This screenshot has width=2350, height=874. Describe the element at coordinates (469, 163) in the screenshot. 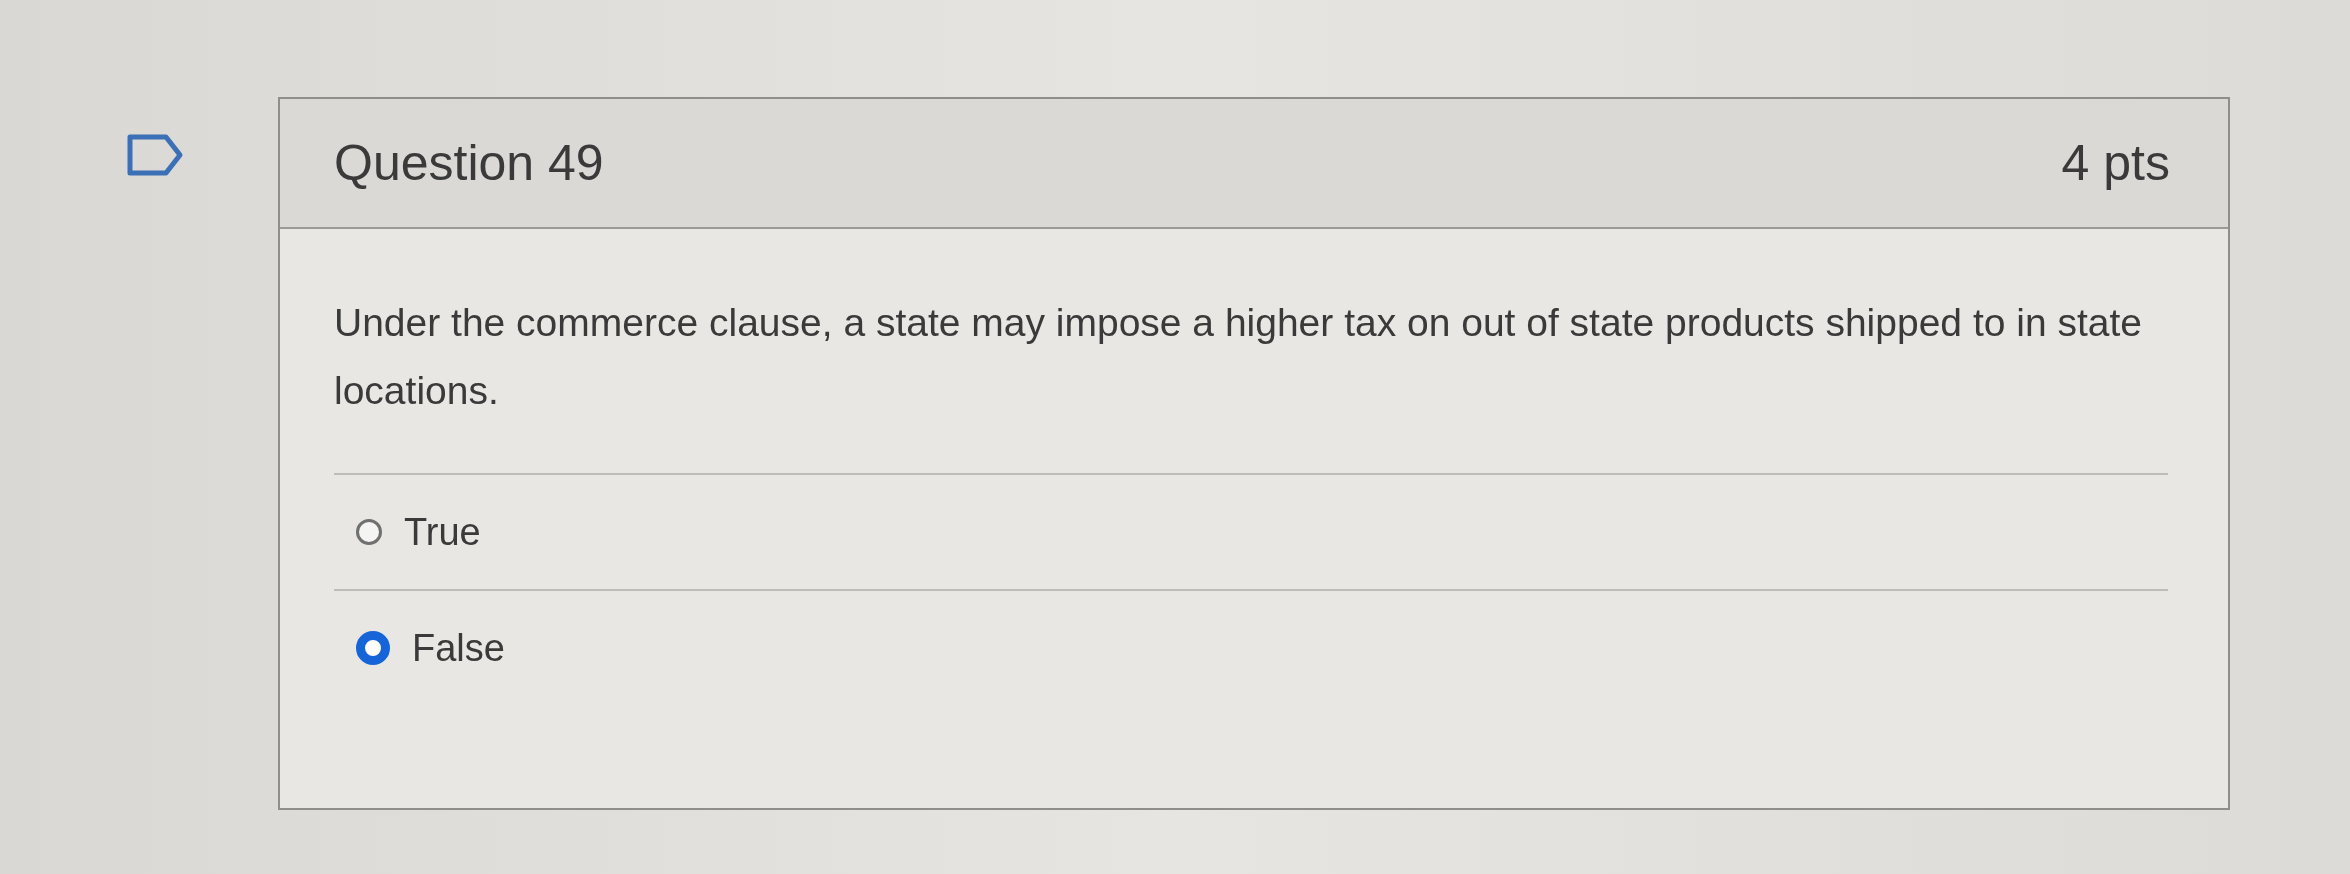

I see `question-title: Question 49` at that location.